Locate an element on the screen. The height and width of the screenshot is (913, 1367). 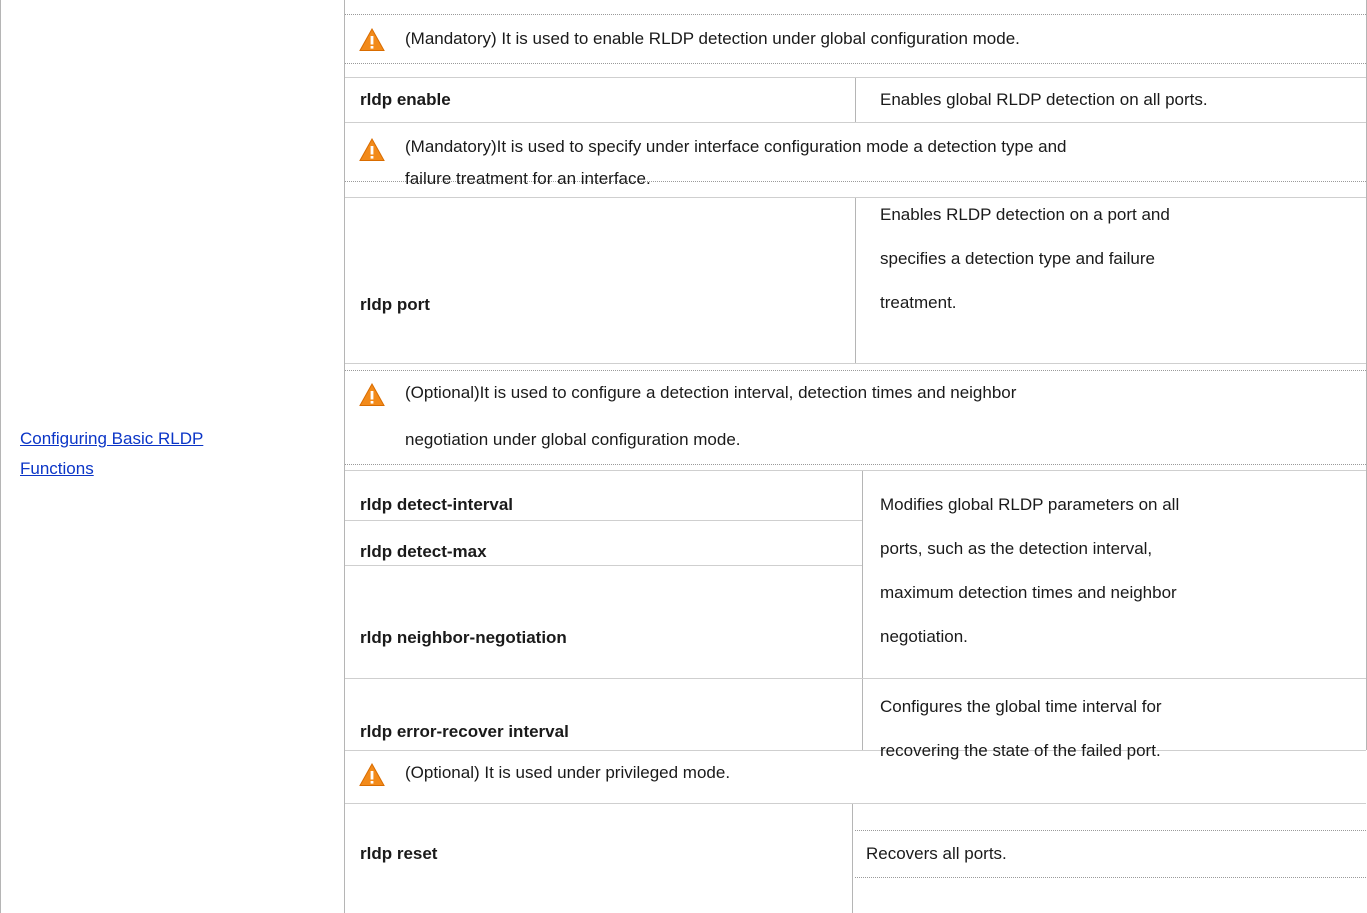
command-rldp-reset: rldp reset is located at coordinates (399, 853).